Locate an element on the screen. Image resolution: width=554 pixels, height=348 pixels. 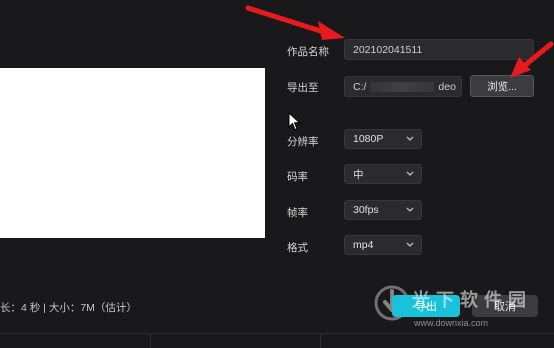
mouse-pointer-icon is located at coordinates (294, 121).